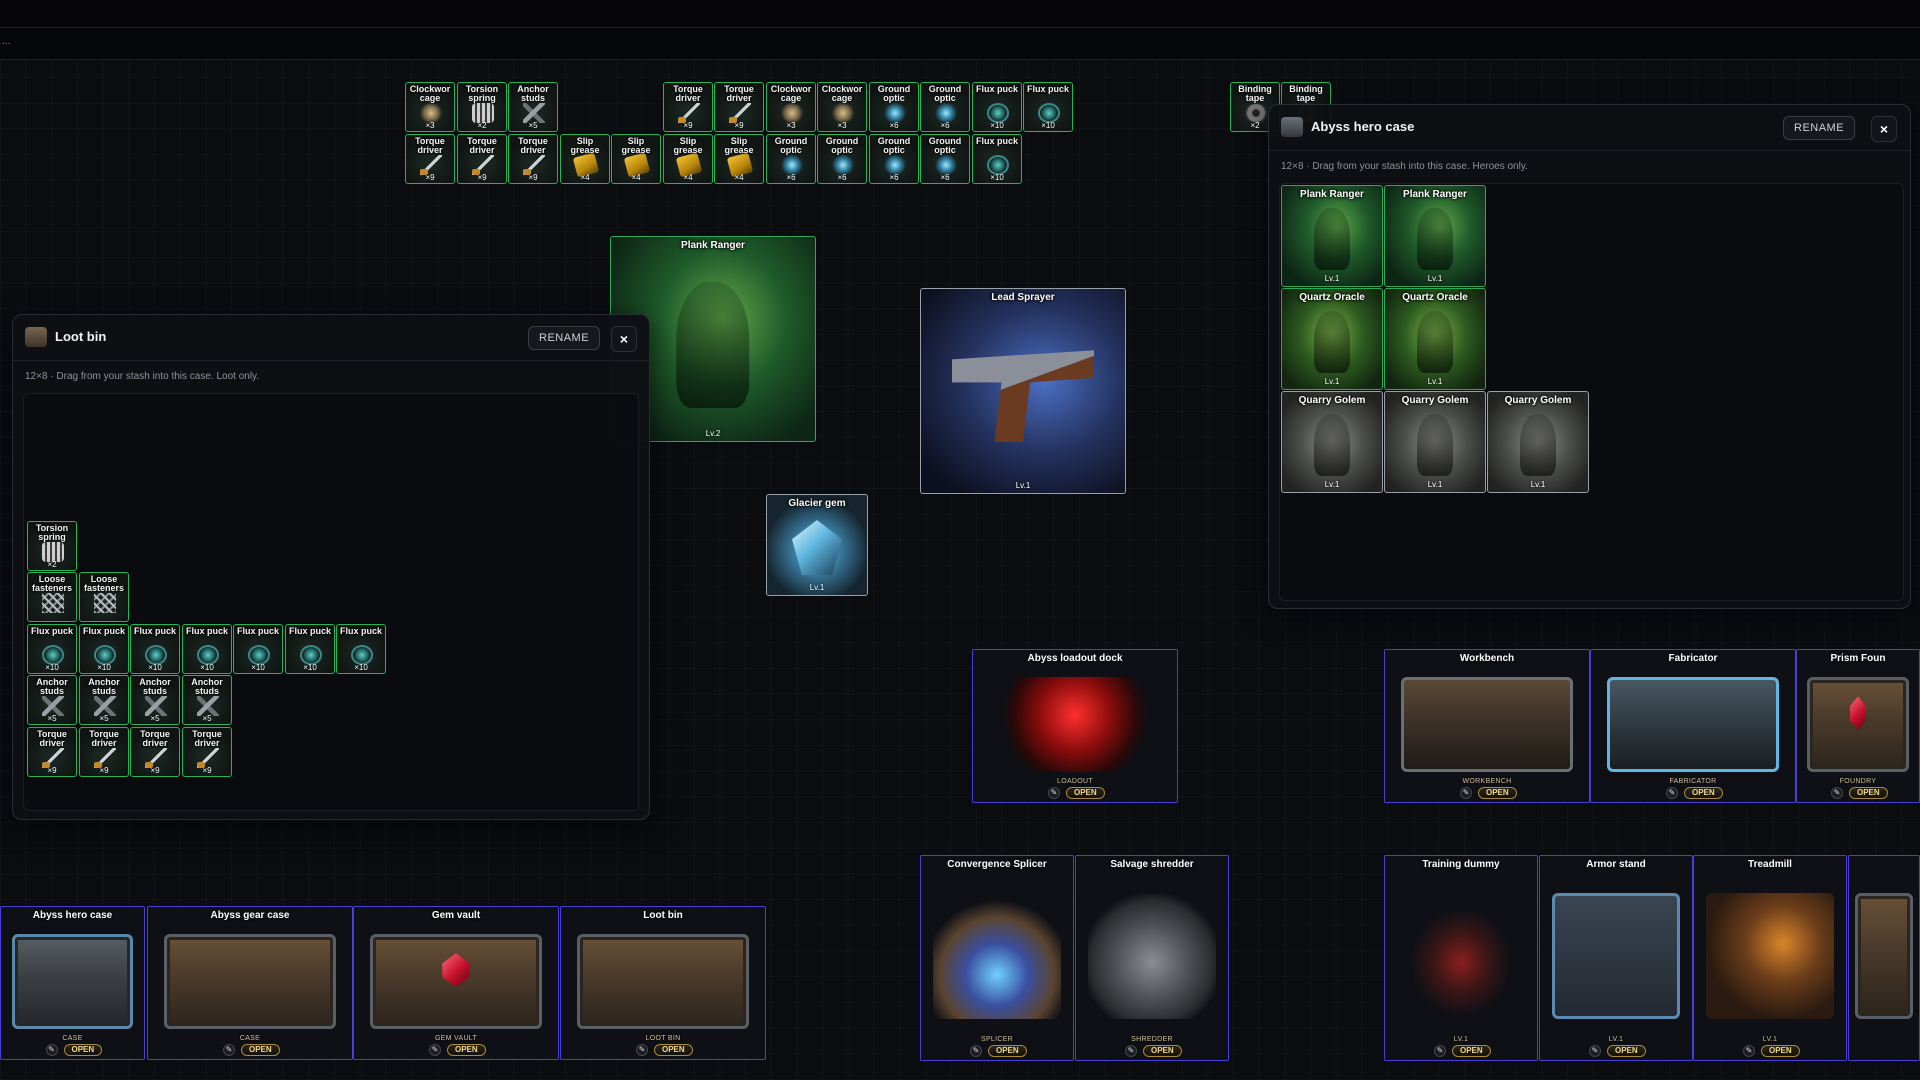  I want to click on item-name: Flux puck, so click(309, 631).